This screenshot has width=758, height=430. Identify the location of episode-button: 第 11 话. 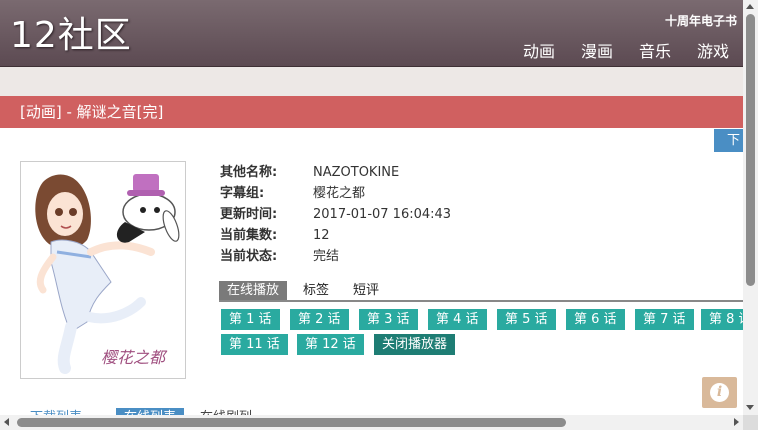
(254, 344).